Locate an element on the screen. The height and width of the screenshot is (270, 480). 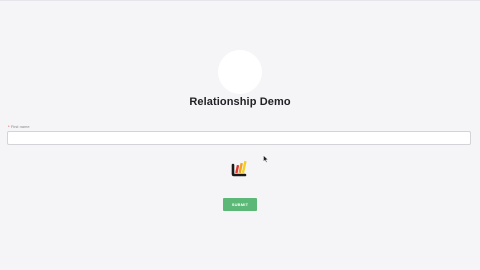
first-name-label: * First name is located at coordinates (19, 126).